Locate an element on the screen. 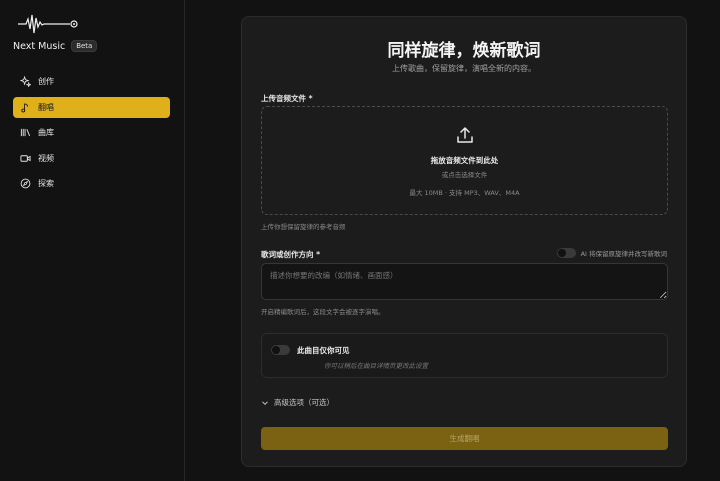  sidebar-nav: 创作 翻唱 曲库 视频 探索 is located at coordinates (91, 135).